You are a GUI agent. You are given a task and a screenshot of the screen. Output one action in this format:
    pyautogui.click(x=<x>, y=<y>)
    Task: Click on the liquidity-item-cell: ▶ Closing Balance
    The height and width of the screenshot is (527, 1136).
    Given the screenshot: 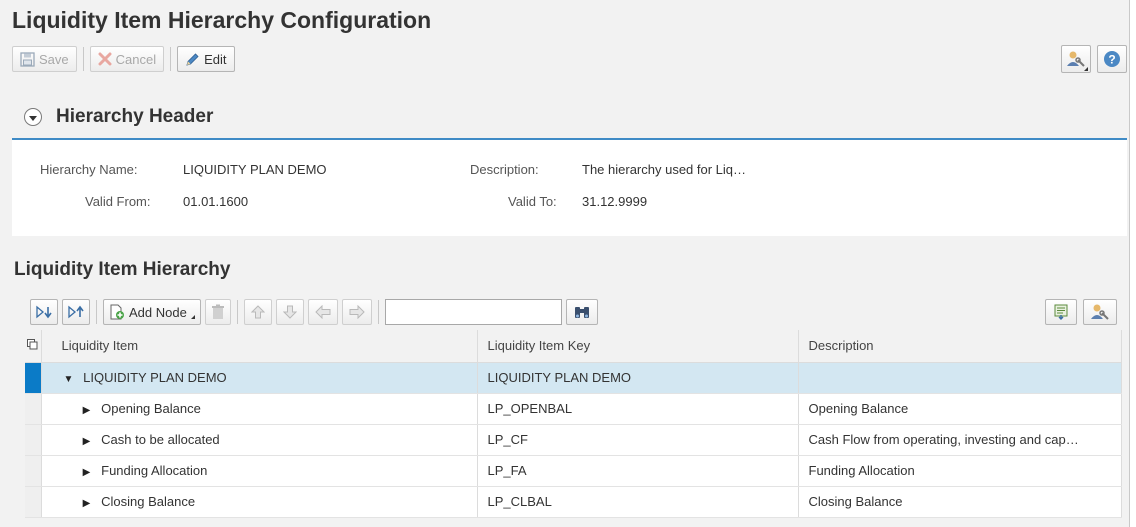 What is the action you would take?
    pyautogui.click(x=259, y=502)
    